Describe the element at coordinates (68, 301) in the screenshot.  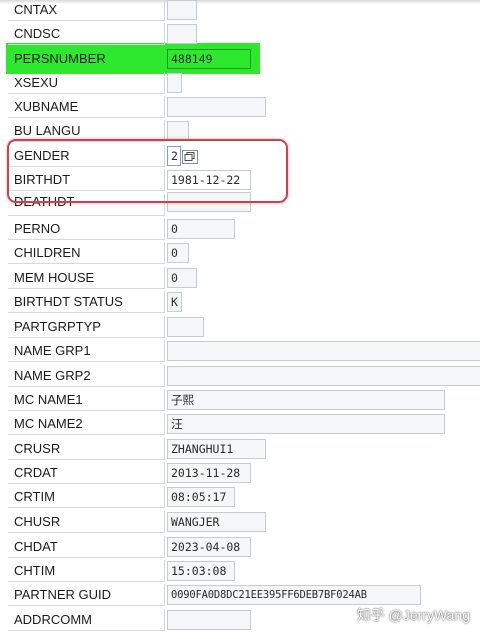
I see `field-label: BIRTHDT STATUS` at that location.